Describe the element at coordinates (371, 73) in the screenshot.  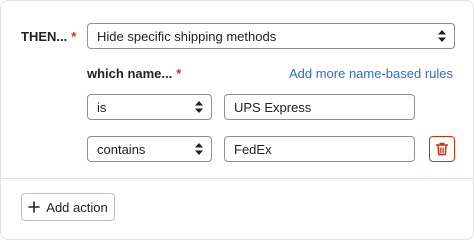
I see `add-name-rules-link: Add more name-based rules` at that location.